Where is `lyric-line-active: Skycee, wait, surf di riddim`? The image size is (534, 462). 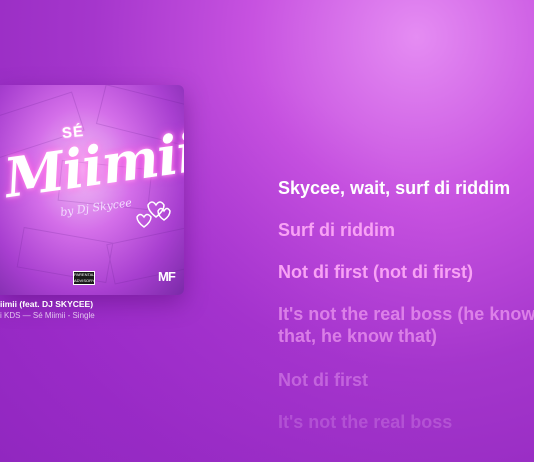
lyric-line-active: Skycee, wait, surf di riddim is located at coordinates (394, 188).